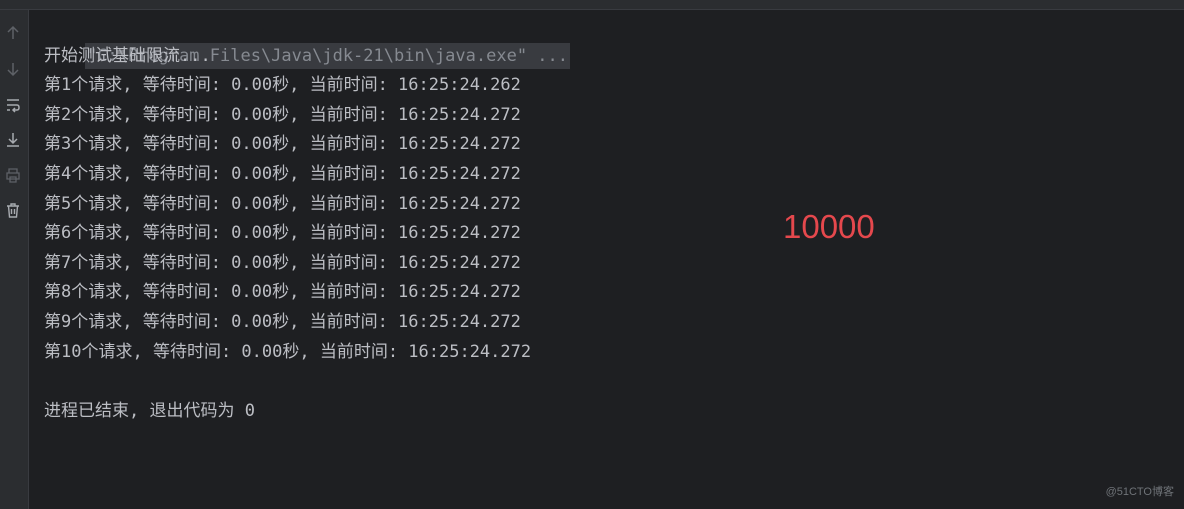  What do you see at coordinates (282, 292) in the screenshot?
I see `console-line: 第8个请求, 等待时间: 0.00秒, 当前时间: 16:25:24.272` at bounding box center [282, 292].